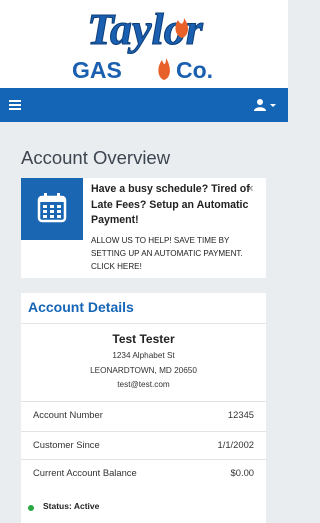 The height and width of the screenshot is (523, 320). I want to click on svg-text: GAS, so click(97, 69).